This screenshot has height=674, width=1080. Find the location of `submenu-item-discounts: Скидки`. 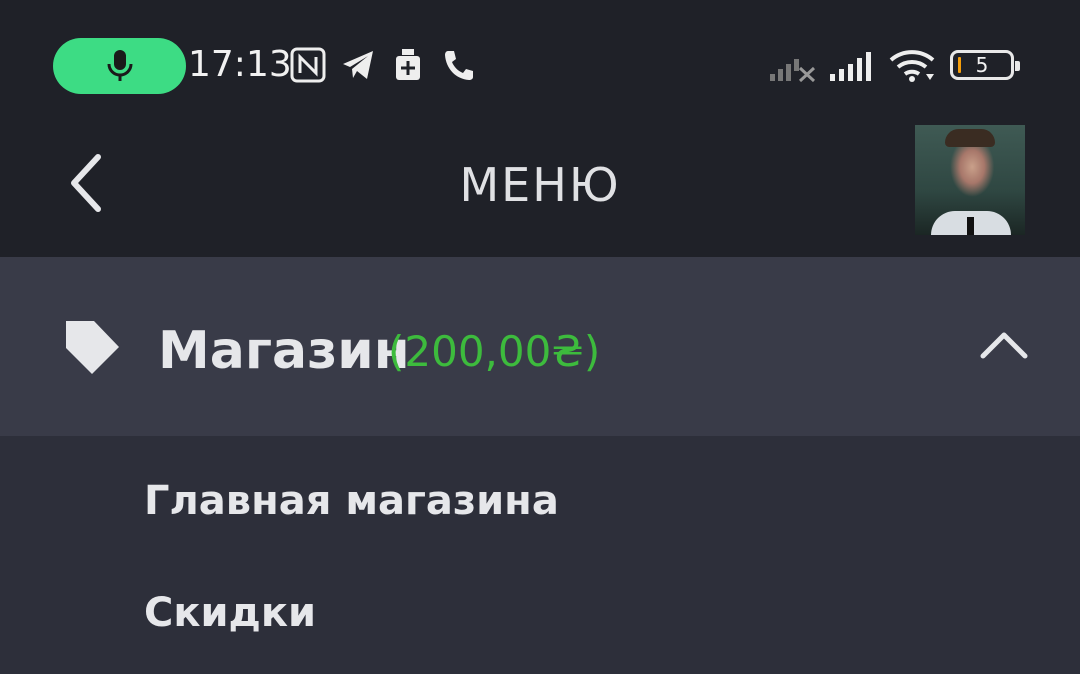

submenu-item-discounts: Скидки is located at coordinates (230, 613).